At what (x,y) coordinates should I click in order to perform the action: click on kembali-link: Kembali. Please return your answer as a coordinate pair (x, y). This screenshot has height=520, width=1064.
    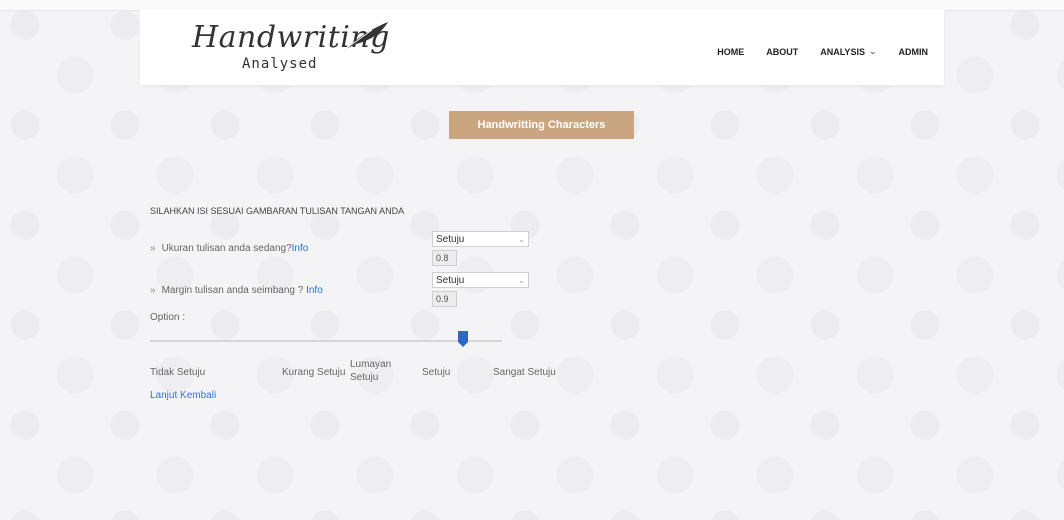
    Looking at the image, I should click on (198, 395).